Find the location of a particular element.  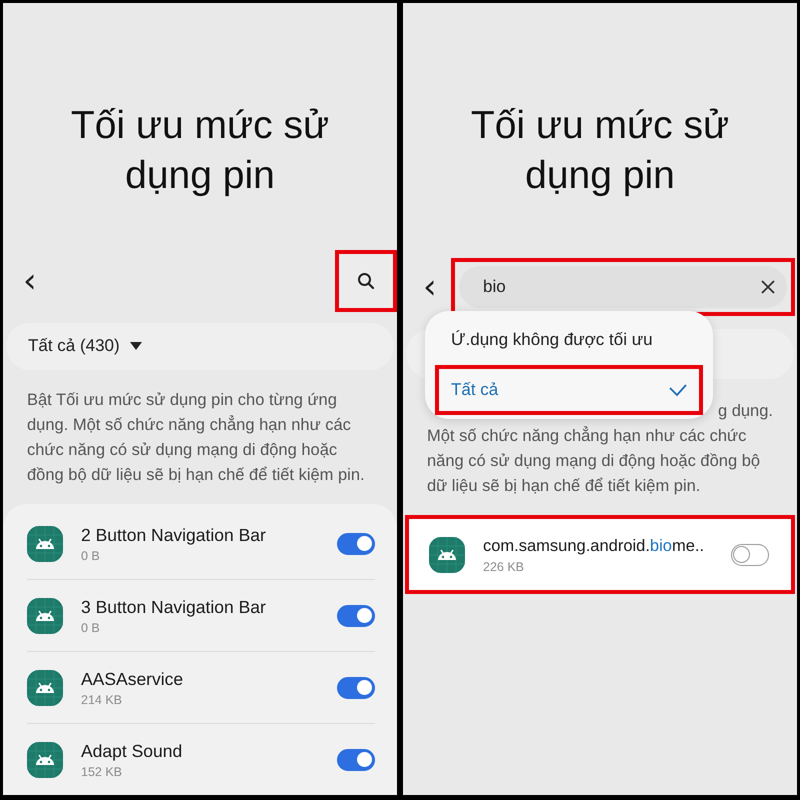

app-size: 226 KB is located at coordinates (504, 567).